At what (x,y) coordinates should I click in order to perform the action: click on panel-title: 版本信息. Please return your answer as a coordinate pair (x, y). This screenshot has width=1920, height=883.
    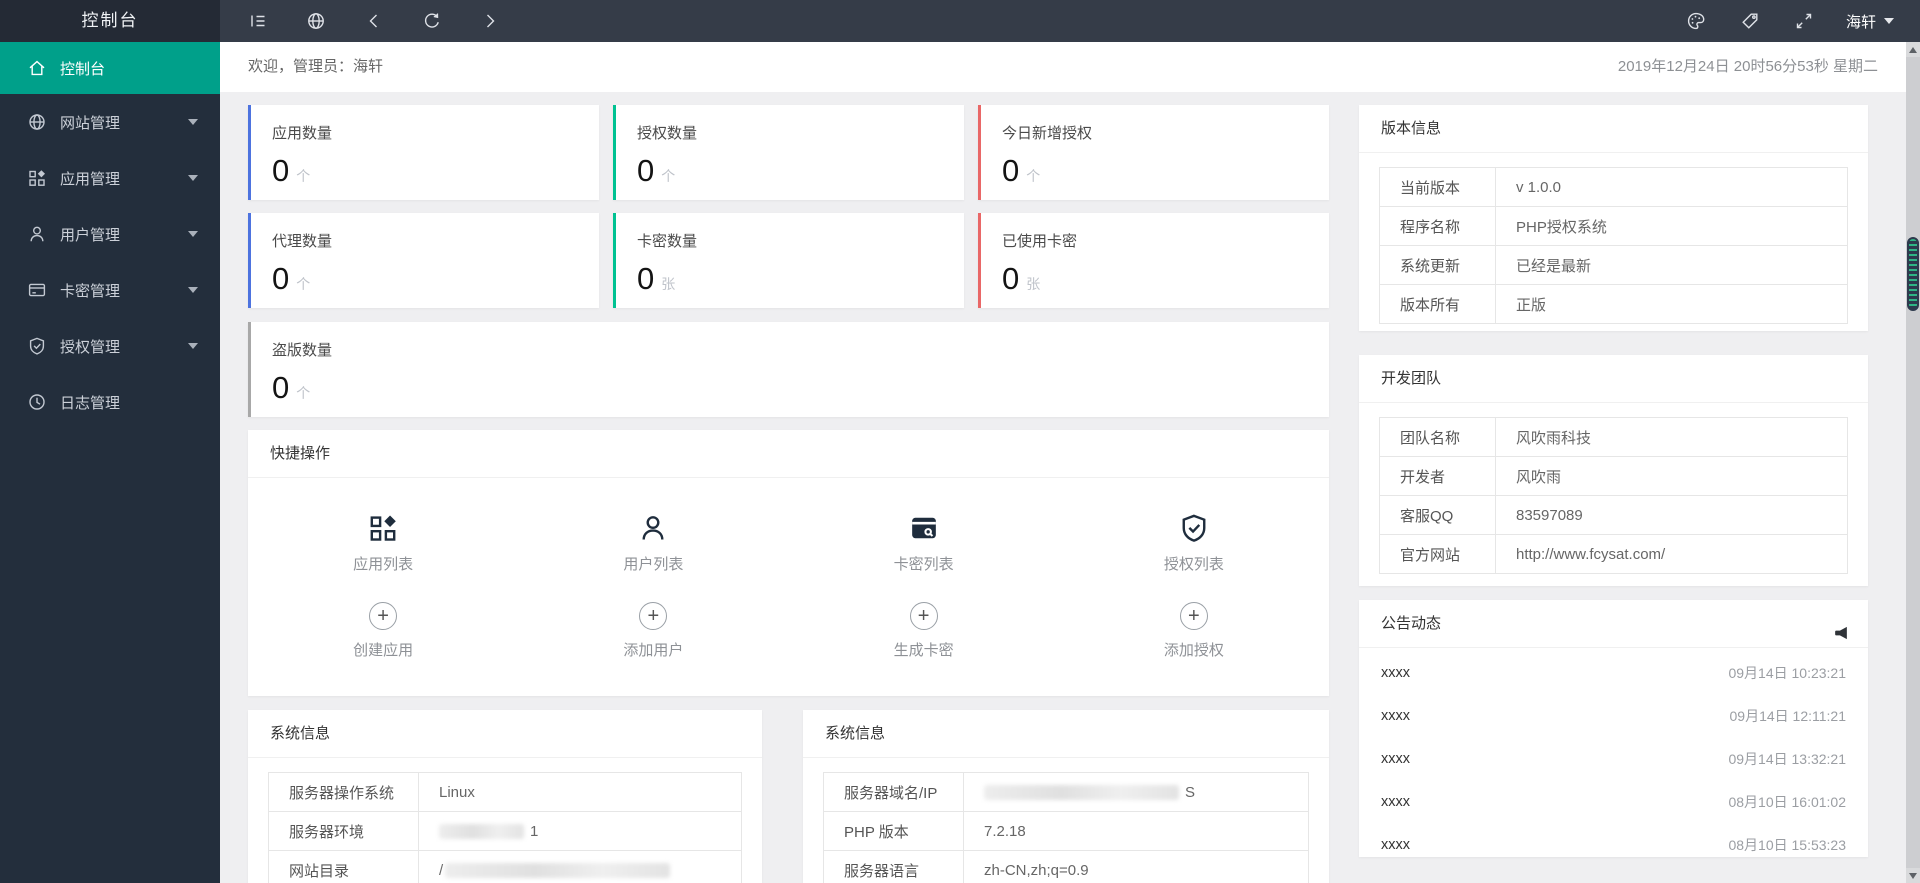
    Looking at the image, I should click on (1613, 129).